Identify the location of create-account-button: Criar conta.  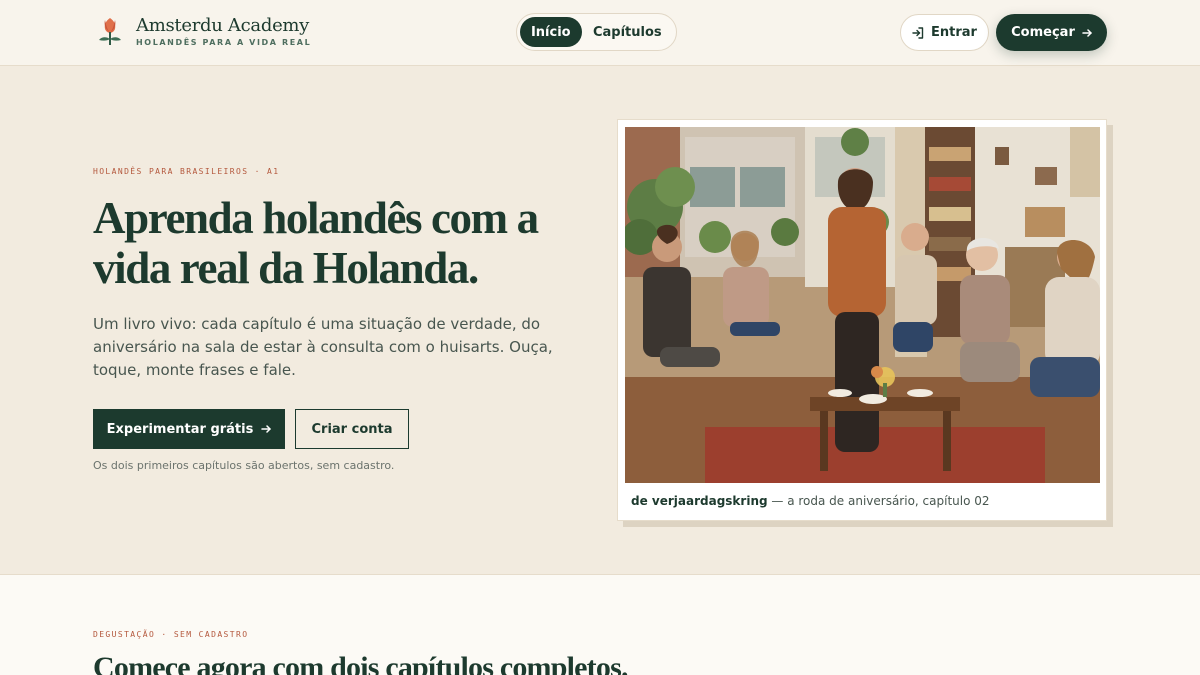
(352, 429).